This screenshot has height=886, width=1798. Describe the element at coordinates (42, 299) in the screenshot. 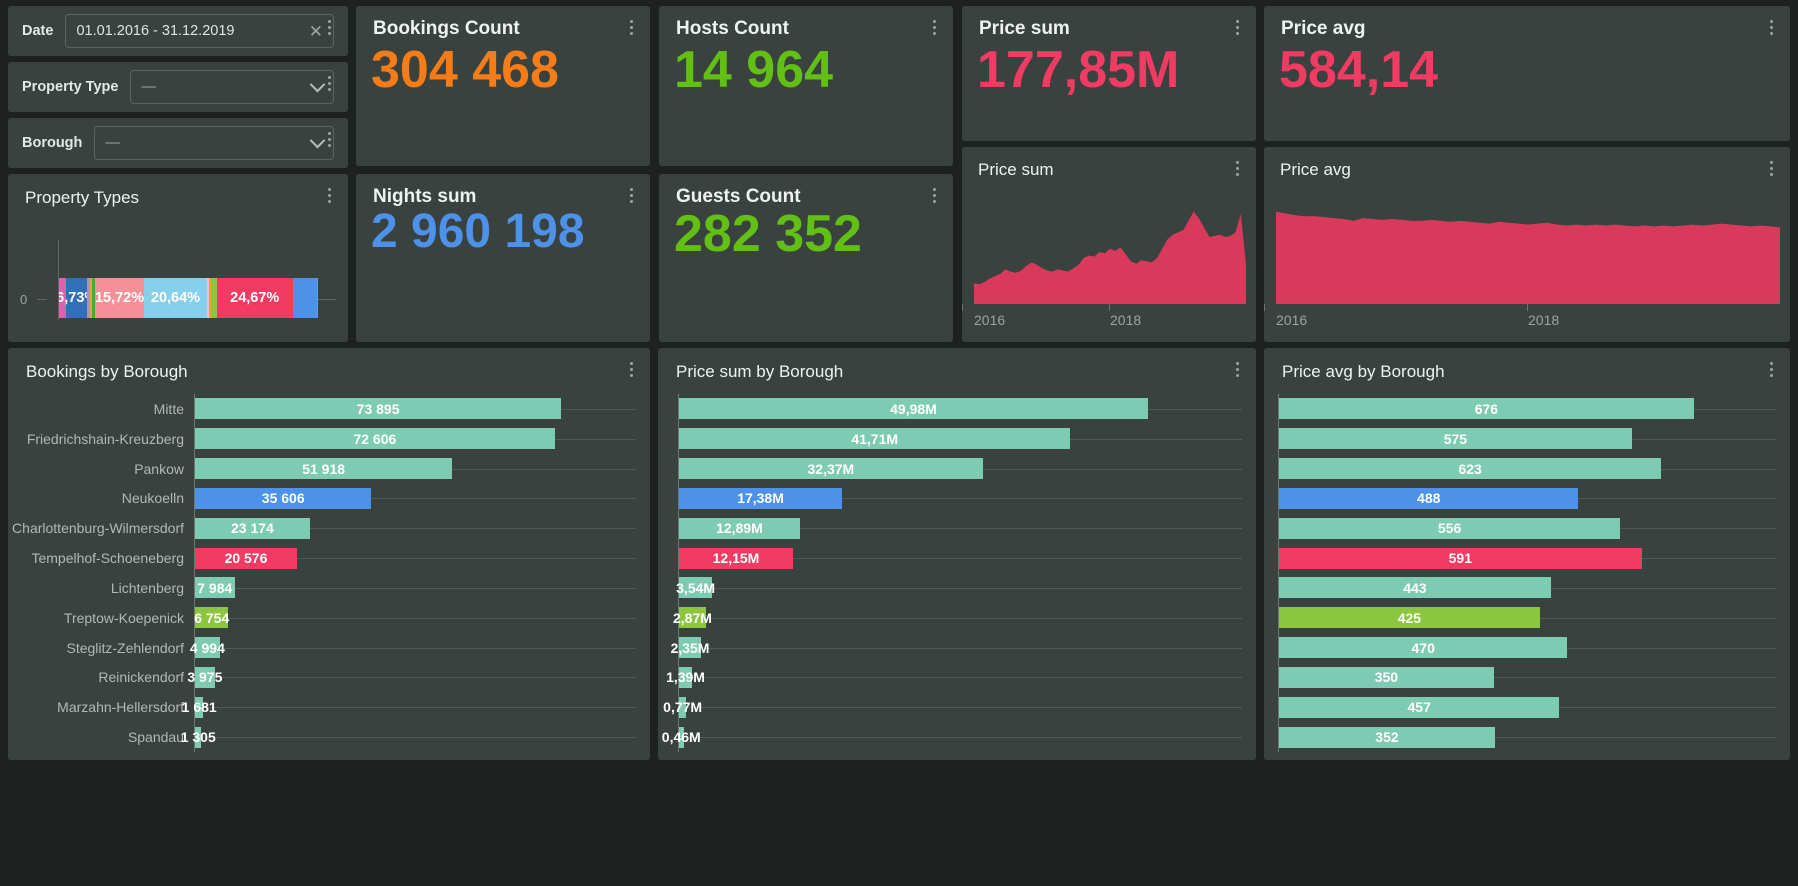

I see `axis-tick` at that location.